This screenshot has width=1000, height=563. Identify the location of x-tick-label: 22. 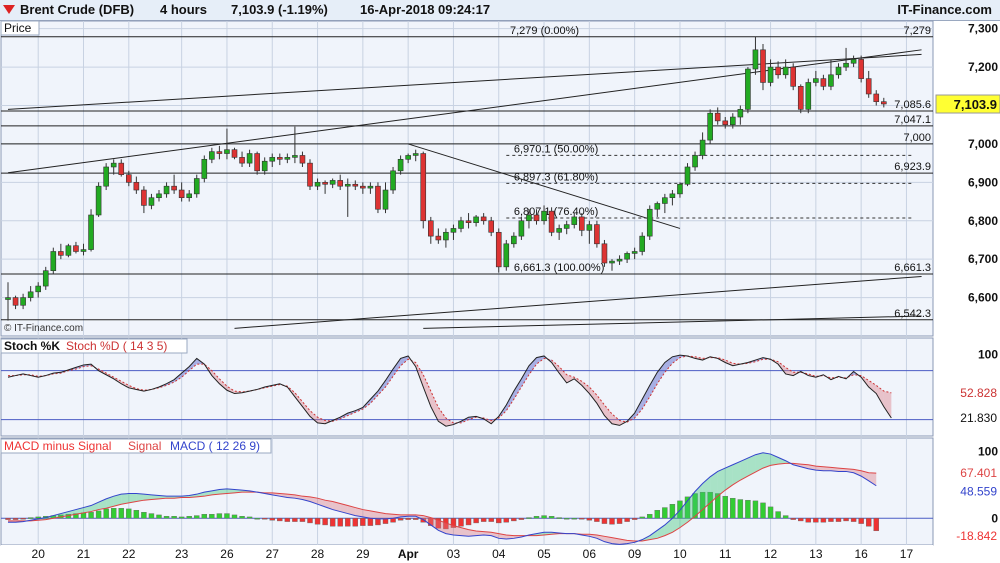
(129, 554).